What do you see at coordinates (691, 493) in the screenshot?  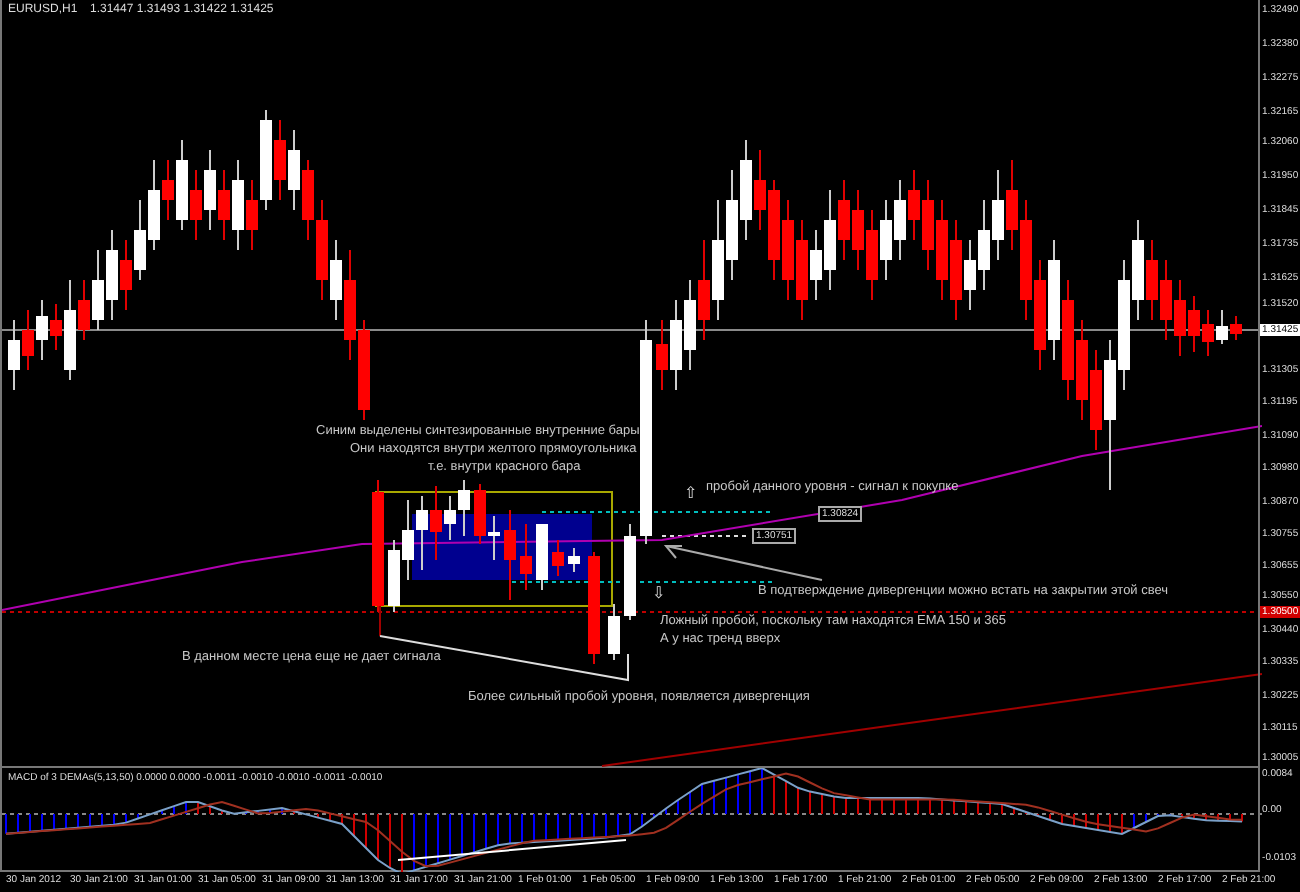 I see `arrow-glyph: ⇧` at bounding box center [691, 493].